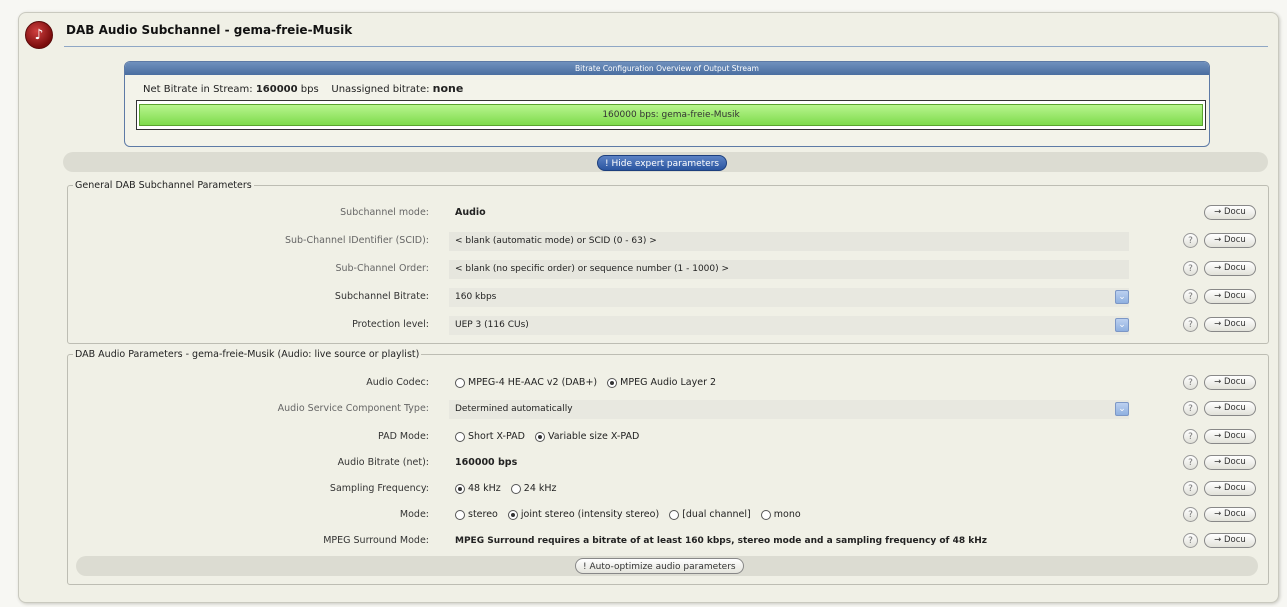 This screenshot has width=1287, height=607. I want to click on pad-option-short: Short X-PAD, so click(490, 436).